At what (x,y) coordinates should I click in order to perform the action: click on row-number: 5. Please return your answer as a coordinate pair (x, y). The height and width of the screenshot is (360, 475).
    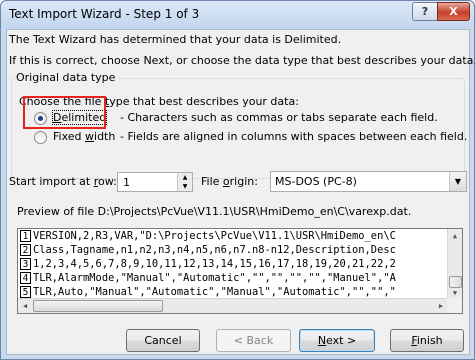
    Looking at the image, I should click on (25, 292).